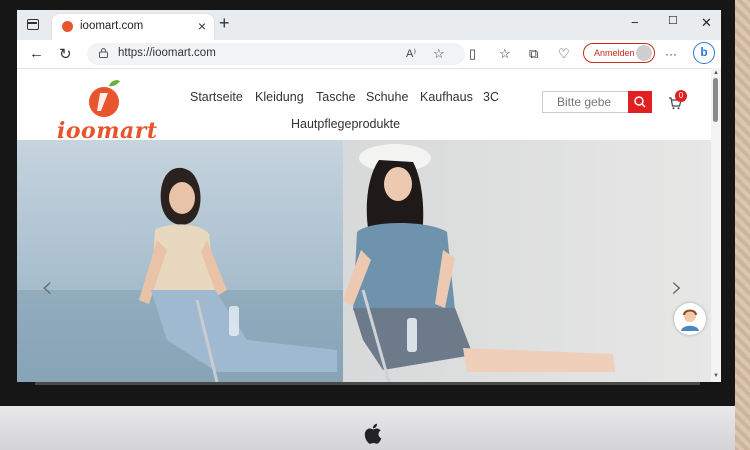 The height and width of the screenshot is (450, 750). Describe the element at coordinates (491, 97) in the screenshot. I see `nav-3c: 3C` at that location.